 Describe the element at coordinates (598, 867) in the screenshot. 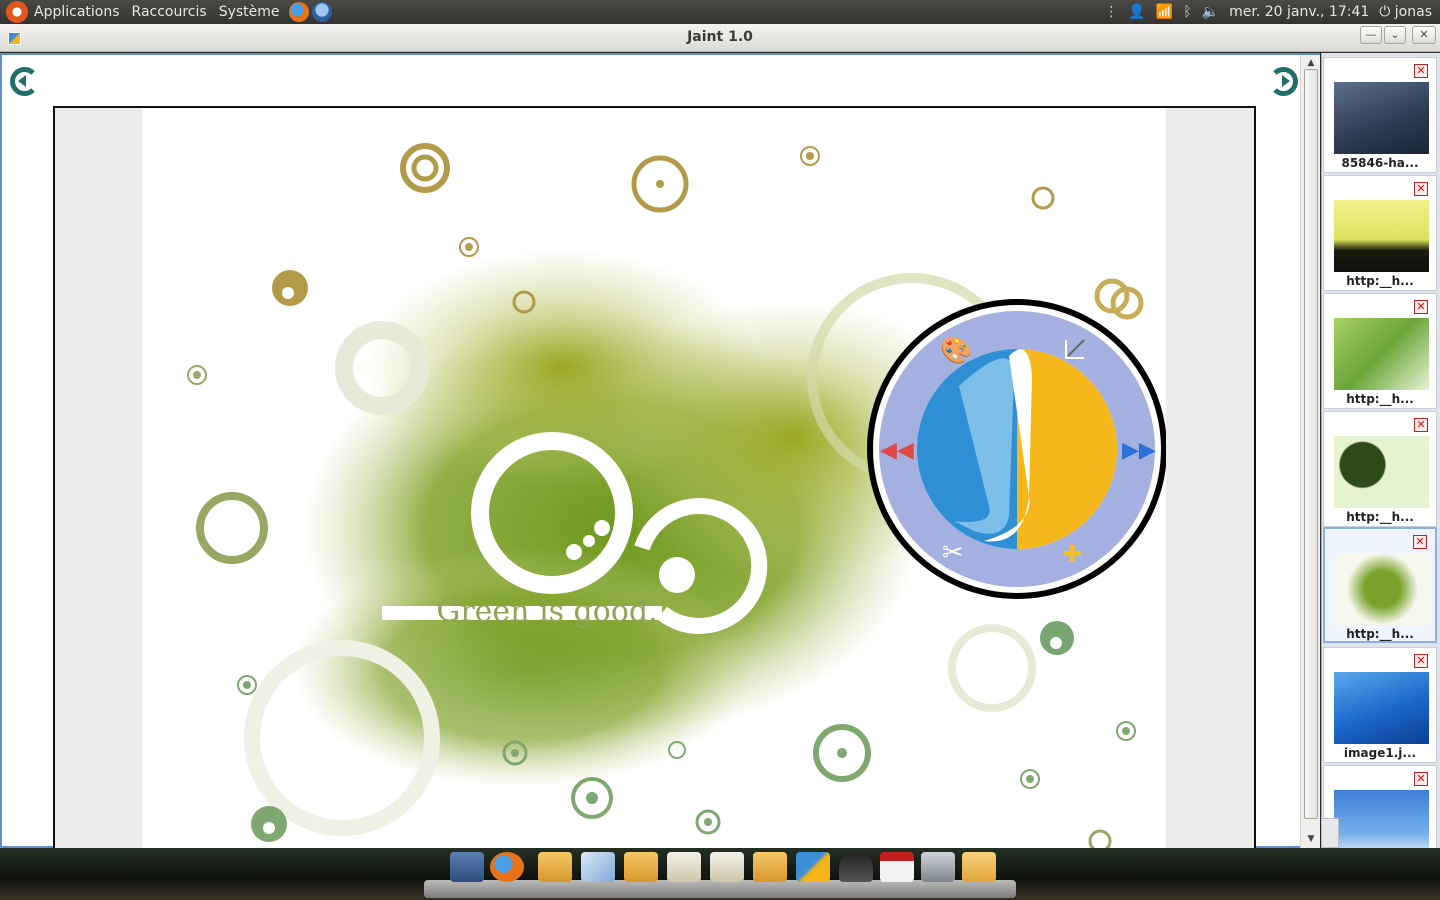

I see `dock-cube-icon` at that location.